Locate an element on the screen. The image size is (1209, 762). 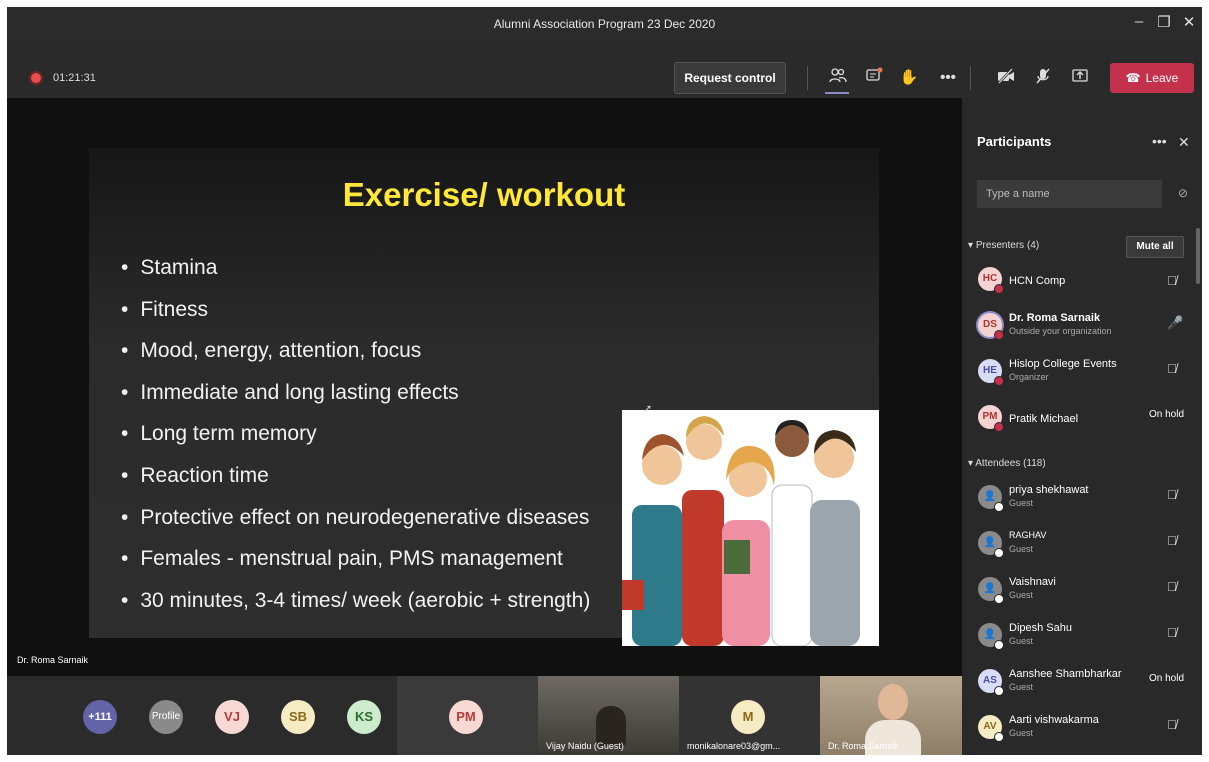
attendees-header: ▾ Attendees (118) is located at coordinates (1007, 463).